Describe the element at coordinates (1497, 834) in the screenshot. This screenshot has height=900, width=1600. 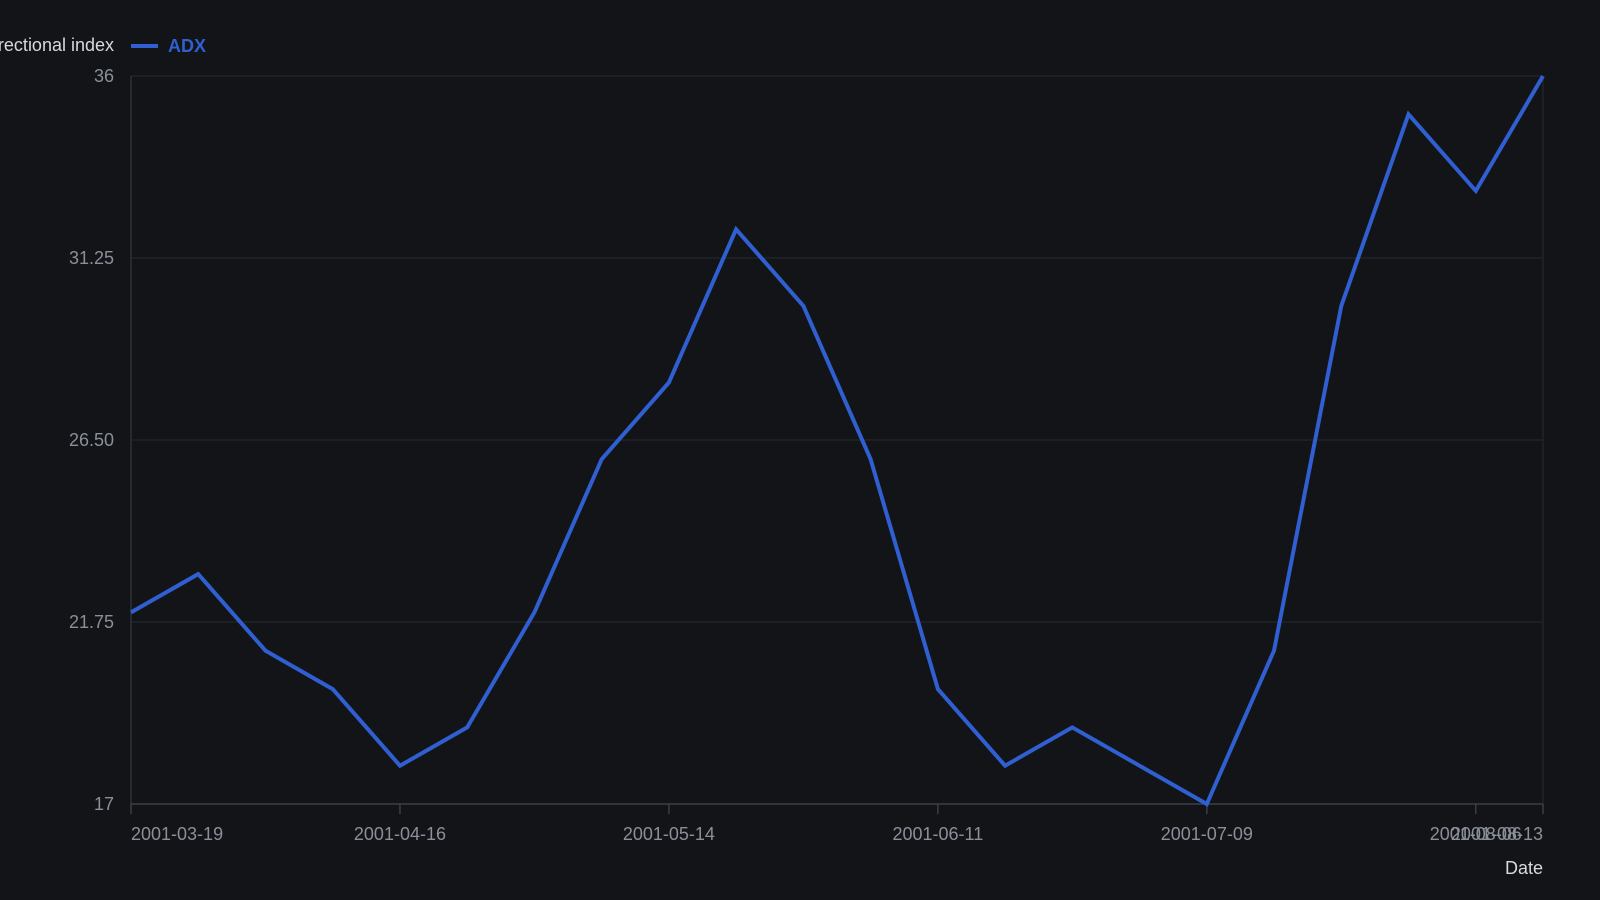
I see `x-tick-label: 2001-08-13` at that location.